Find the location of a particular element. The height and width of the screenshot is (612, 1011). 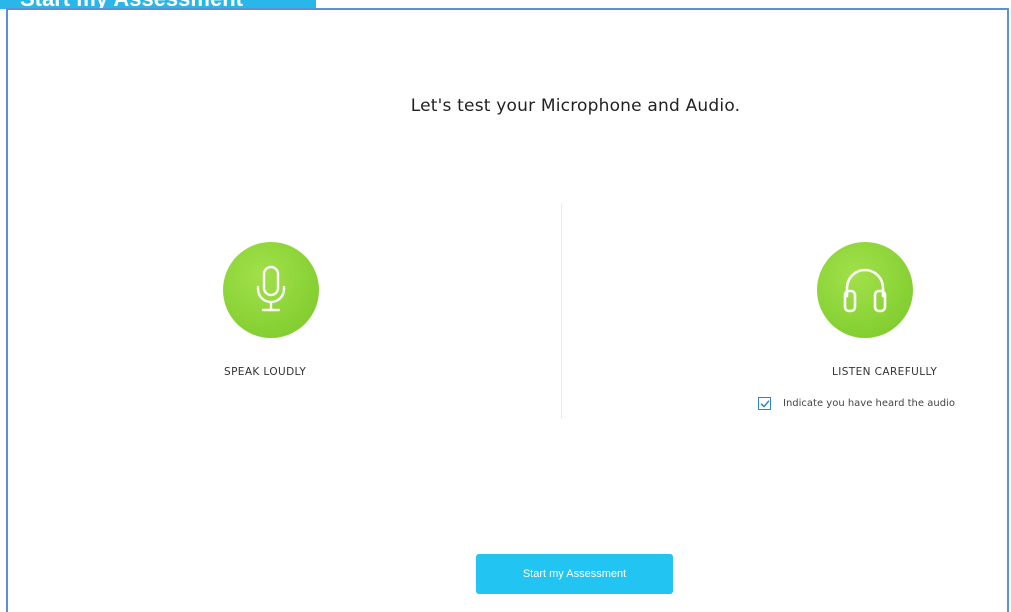

heard-audio-row: Indicate you have heard the audio is located at coordinates (856, 403).